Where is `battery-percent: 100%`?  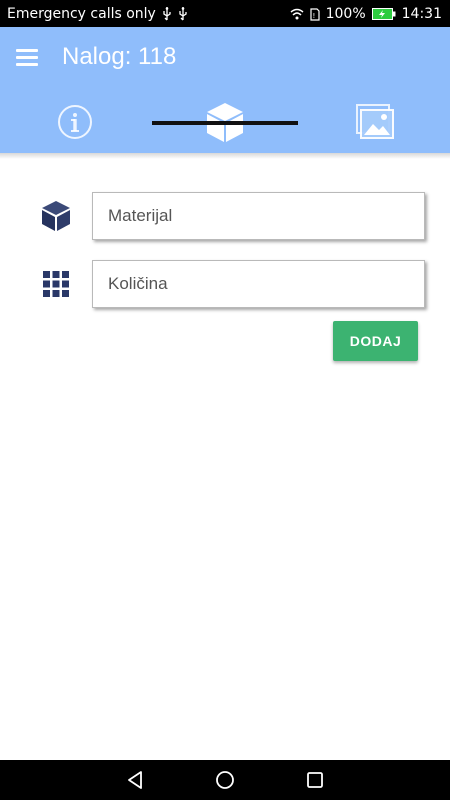 battery-percent: 100% is located at coordinates (345, 14).